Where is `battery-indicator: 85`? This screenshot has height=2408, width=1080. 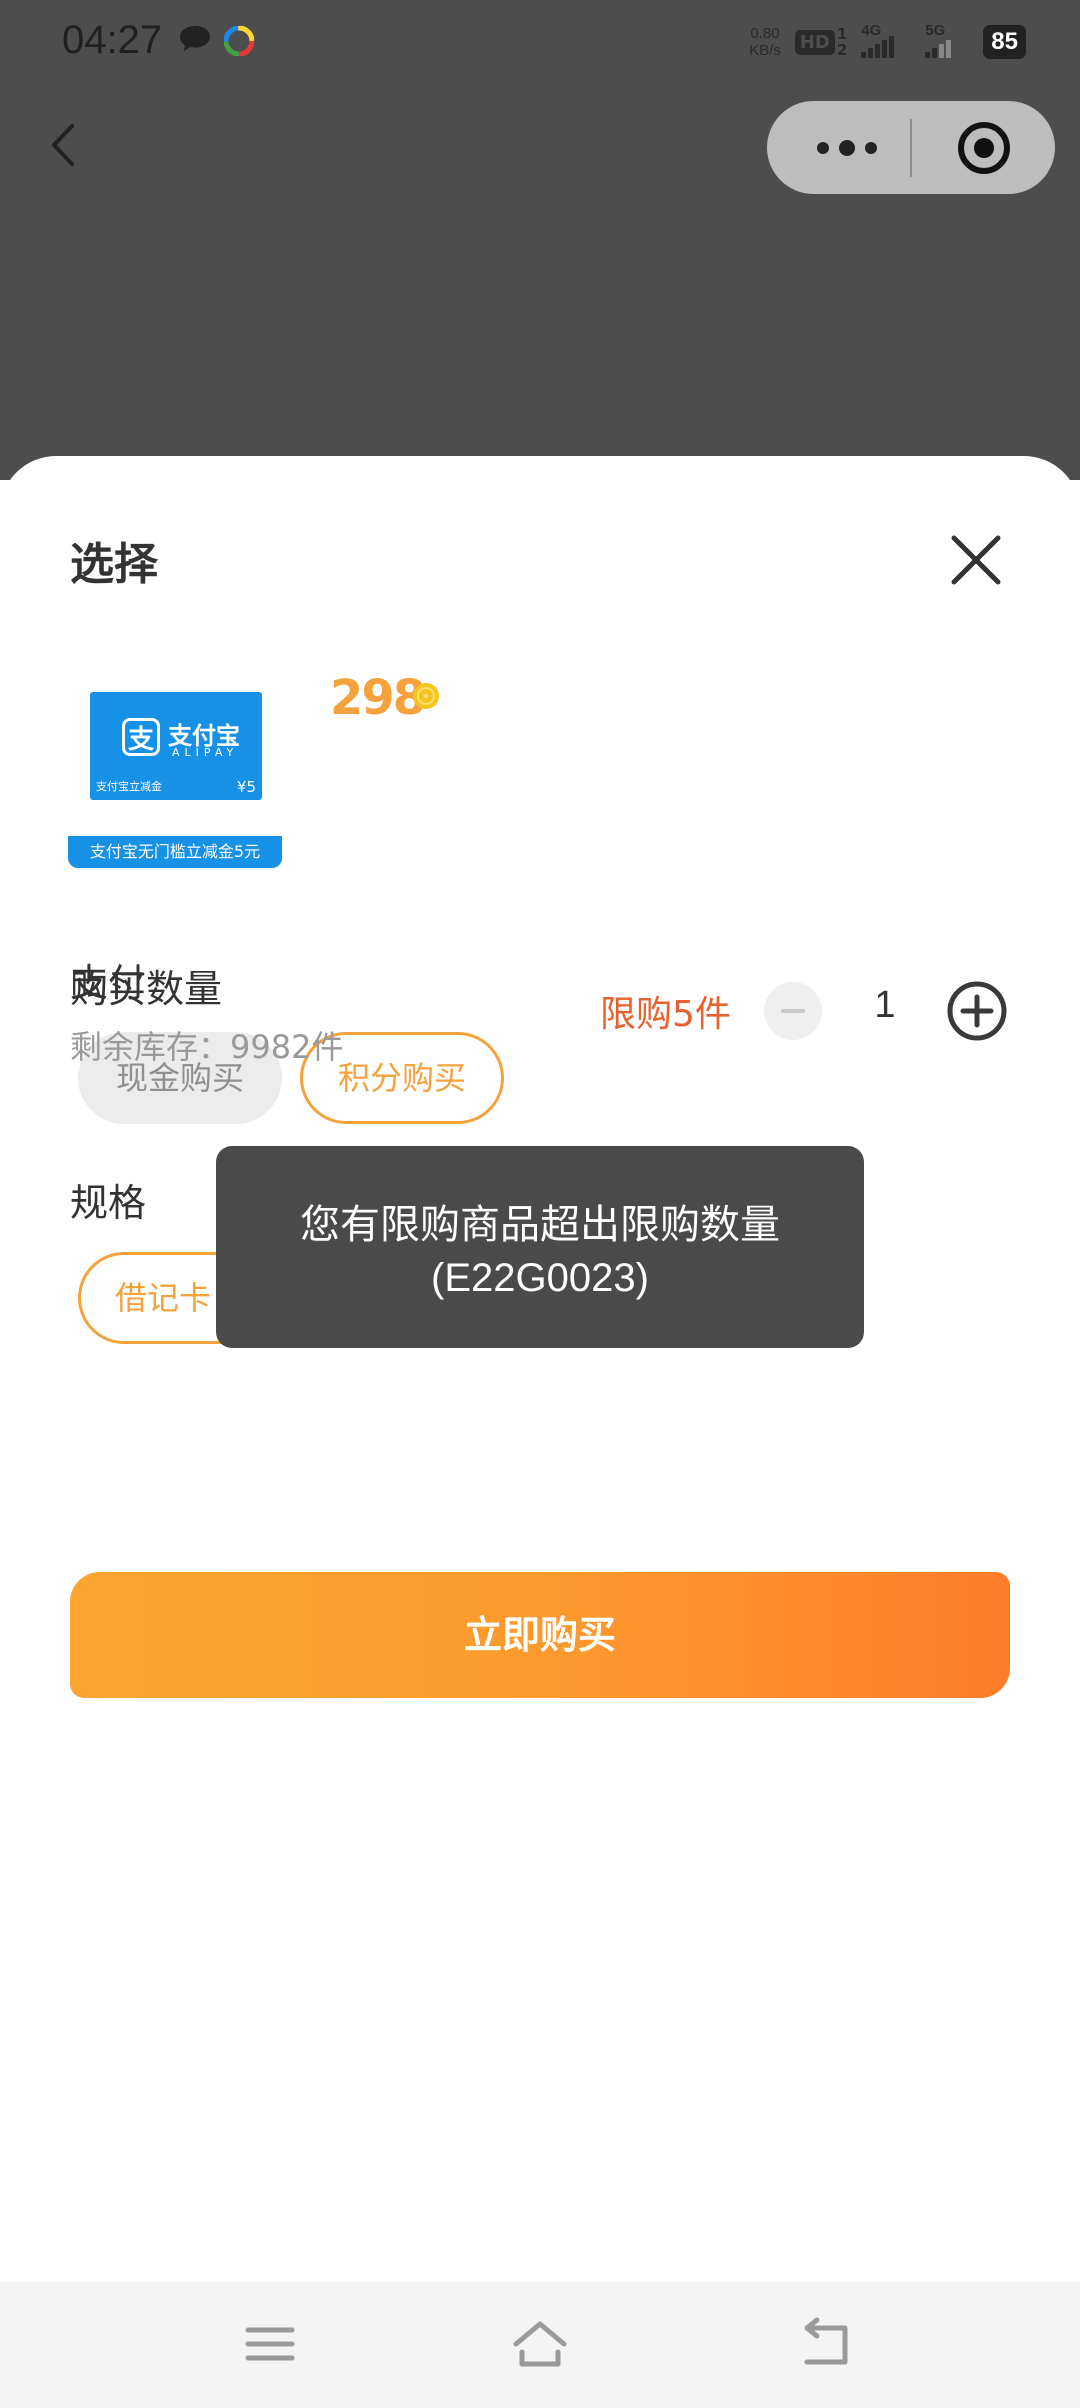
battery-indicator: 85 is located at coordinates (1004, 42).